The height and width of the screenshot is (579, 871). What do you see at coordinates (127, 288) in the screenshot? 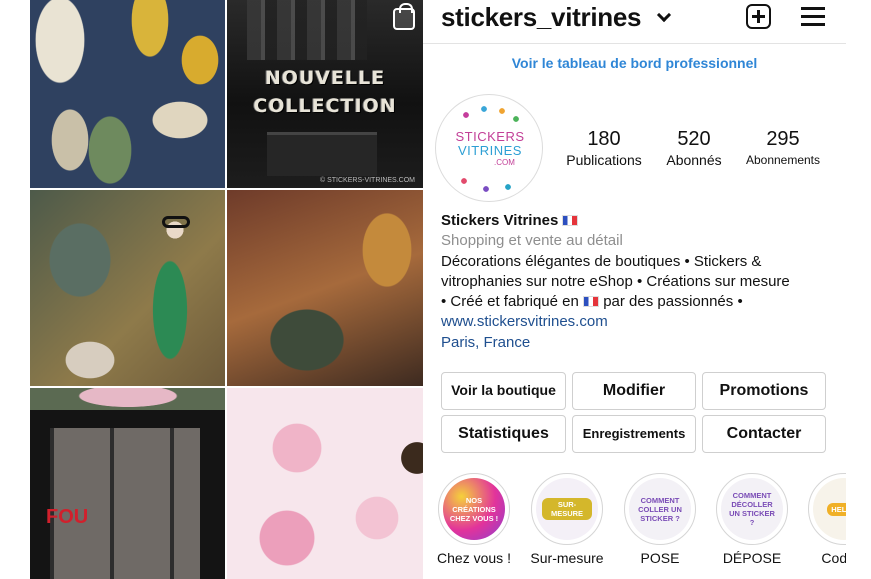
I see `post-thumbnail-fashion-portrait` at bounding box center [127, 288].